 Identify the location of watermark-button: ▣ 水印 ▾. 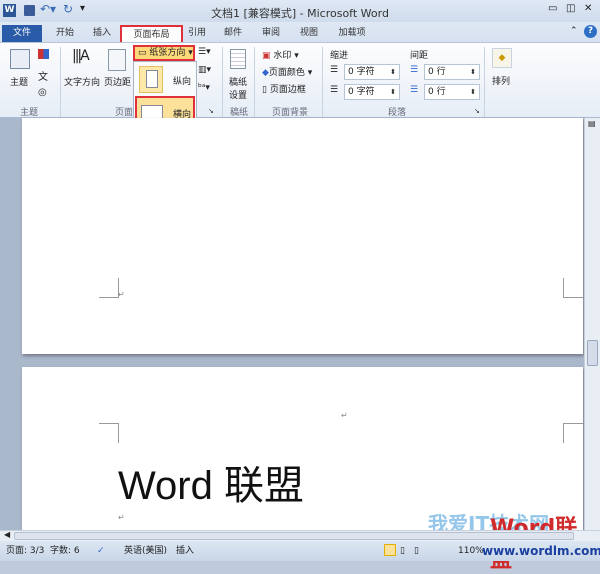
(280, 54).